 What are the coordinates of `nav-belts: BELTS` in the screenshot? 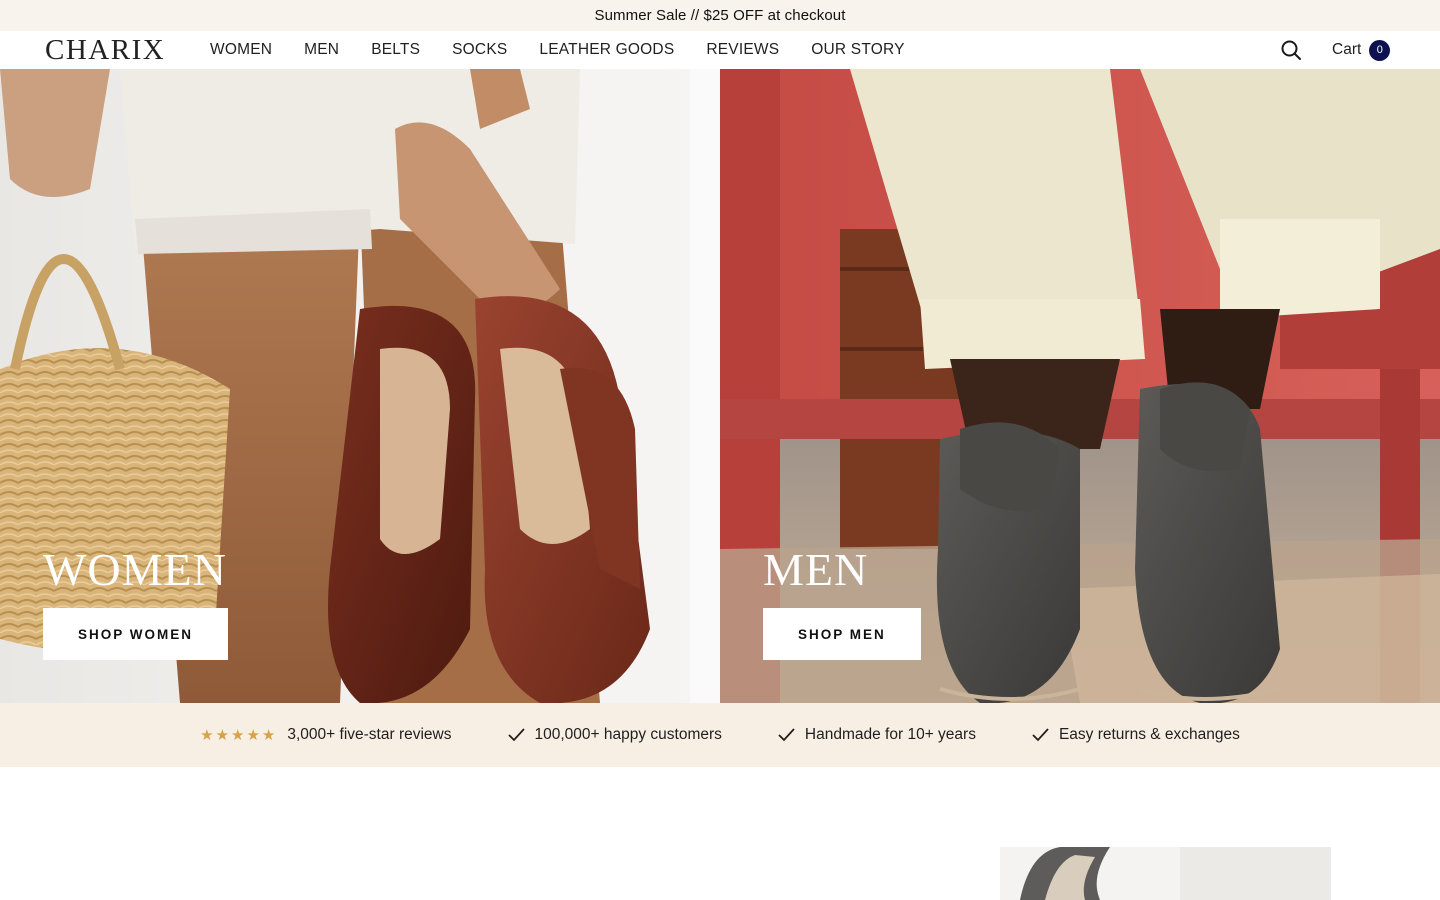 It's located at (395, 50).